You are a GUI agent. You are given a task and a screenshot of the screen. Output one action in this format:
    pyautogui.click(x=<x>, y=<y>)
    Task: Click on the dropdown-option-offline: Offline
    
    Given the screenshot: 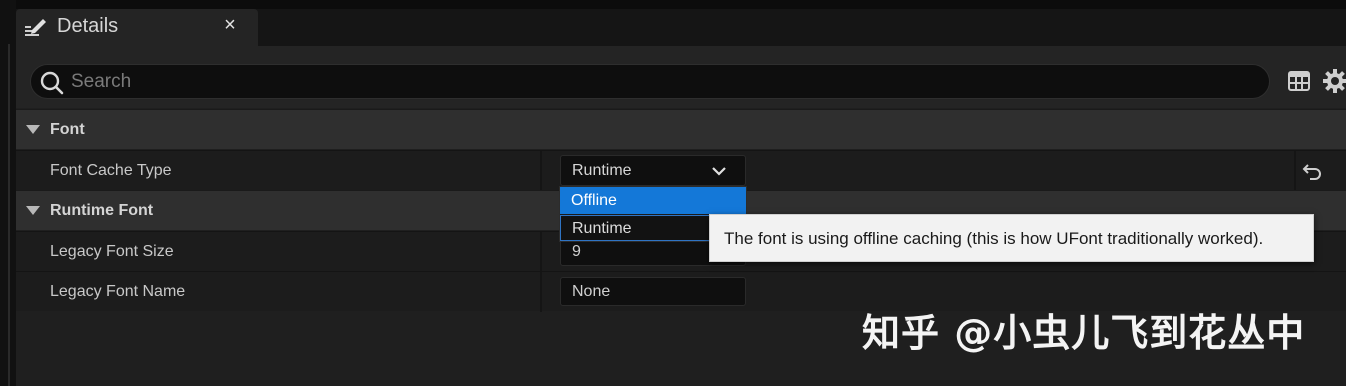 What is the action you would take?
    pyautogui.click(x=653, y=200)
    